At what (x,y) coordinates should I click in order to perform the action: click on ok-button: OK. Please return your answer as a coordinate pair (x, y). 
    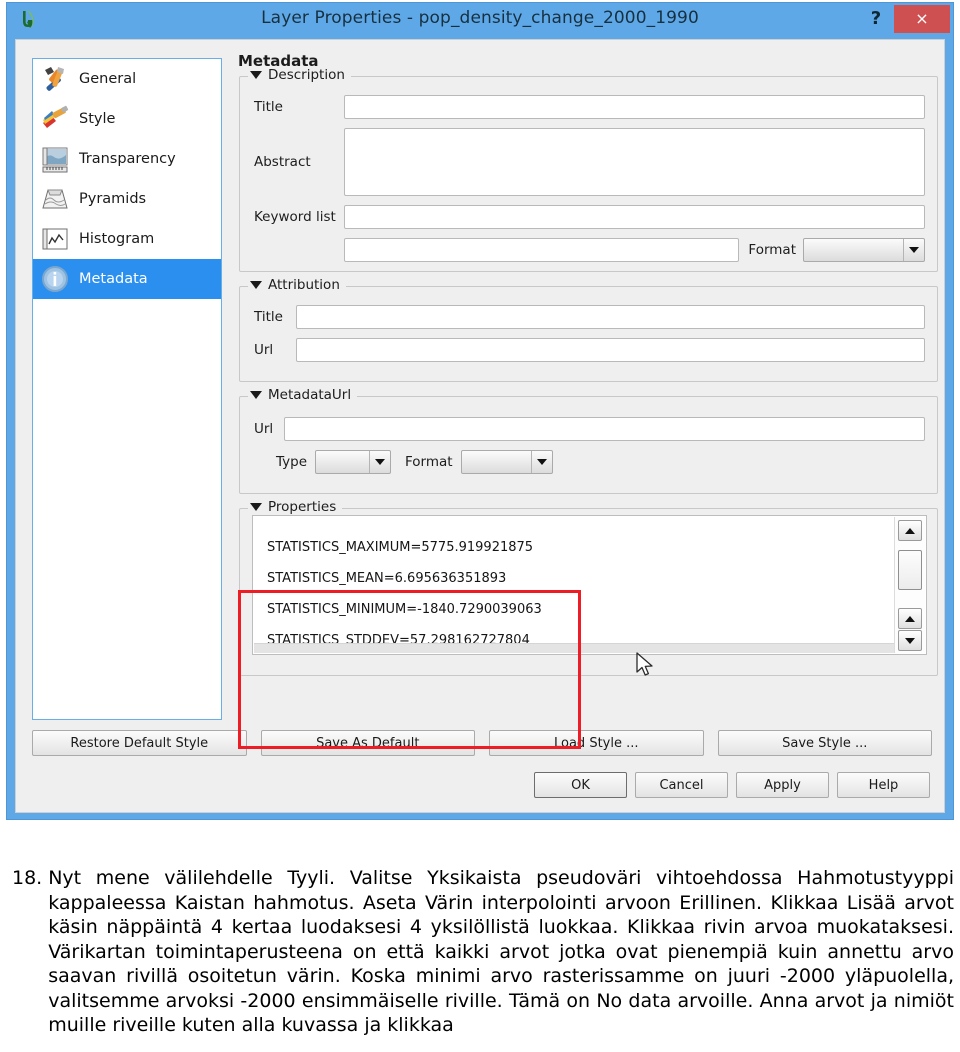
    Looking at the image, I should click on (580, 785).